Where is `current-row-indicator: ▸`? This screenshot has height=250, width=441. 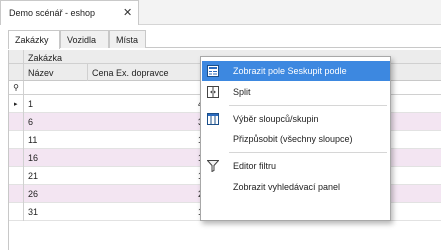
current-row-indicator: ▸ is located at coordinates (16, 104).